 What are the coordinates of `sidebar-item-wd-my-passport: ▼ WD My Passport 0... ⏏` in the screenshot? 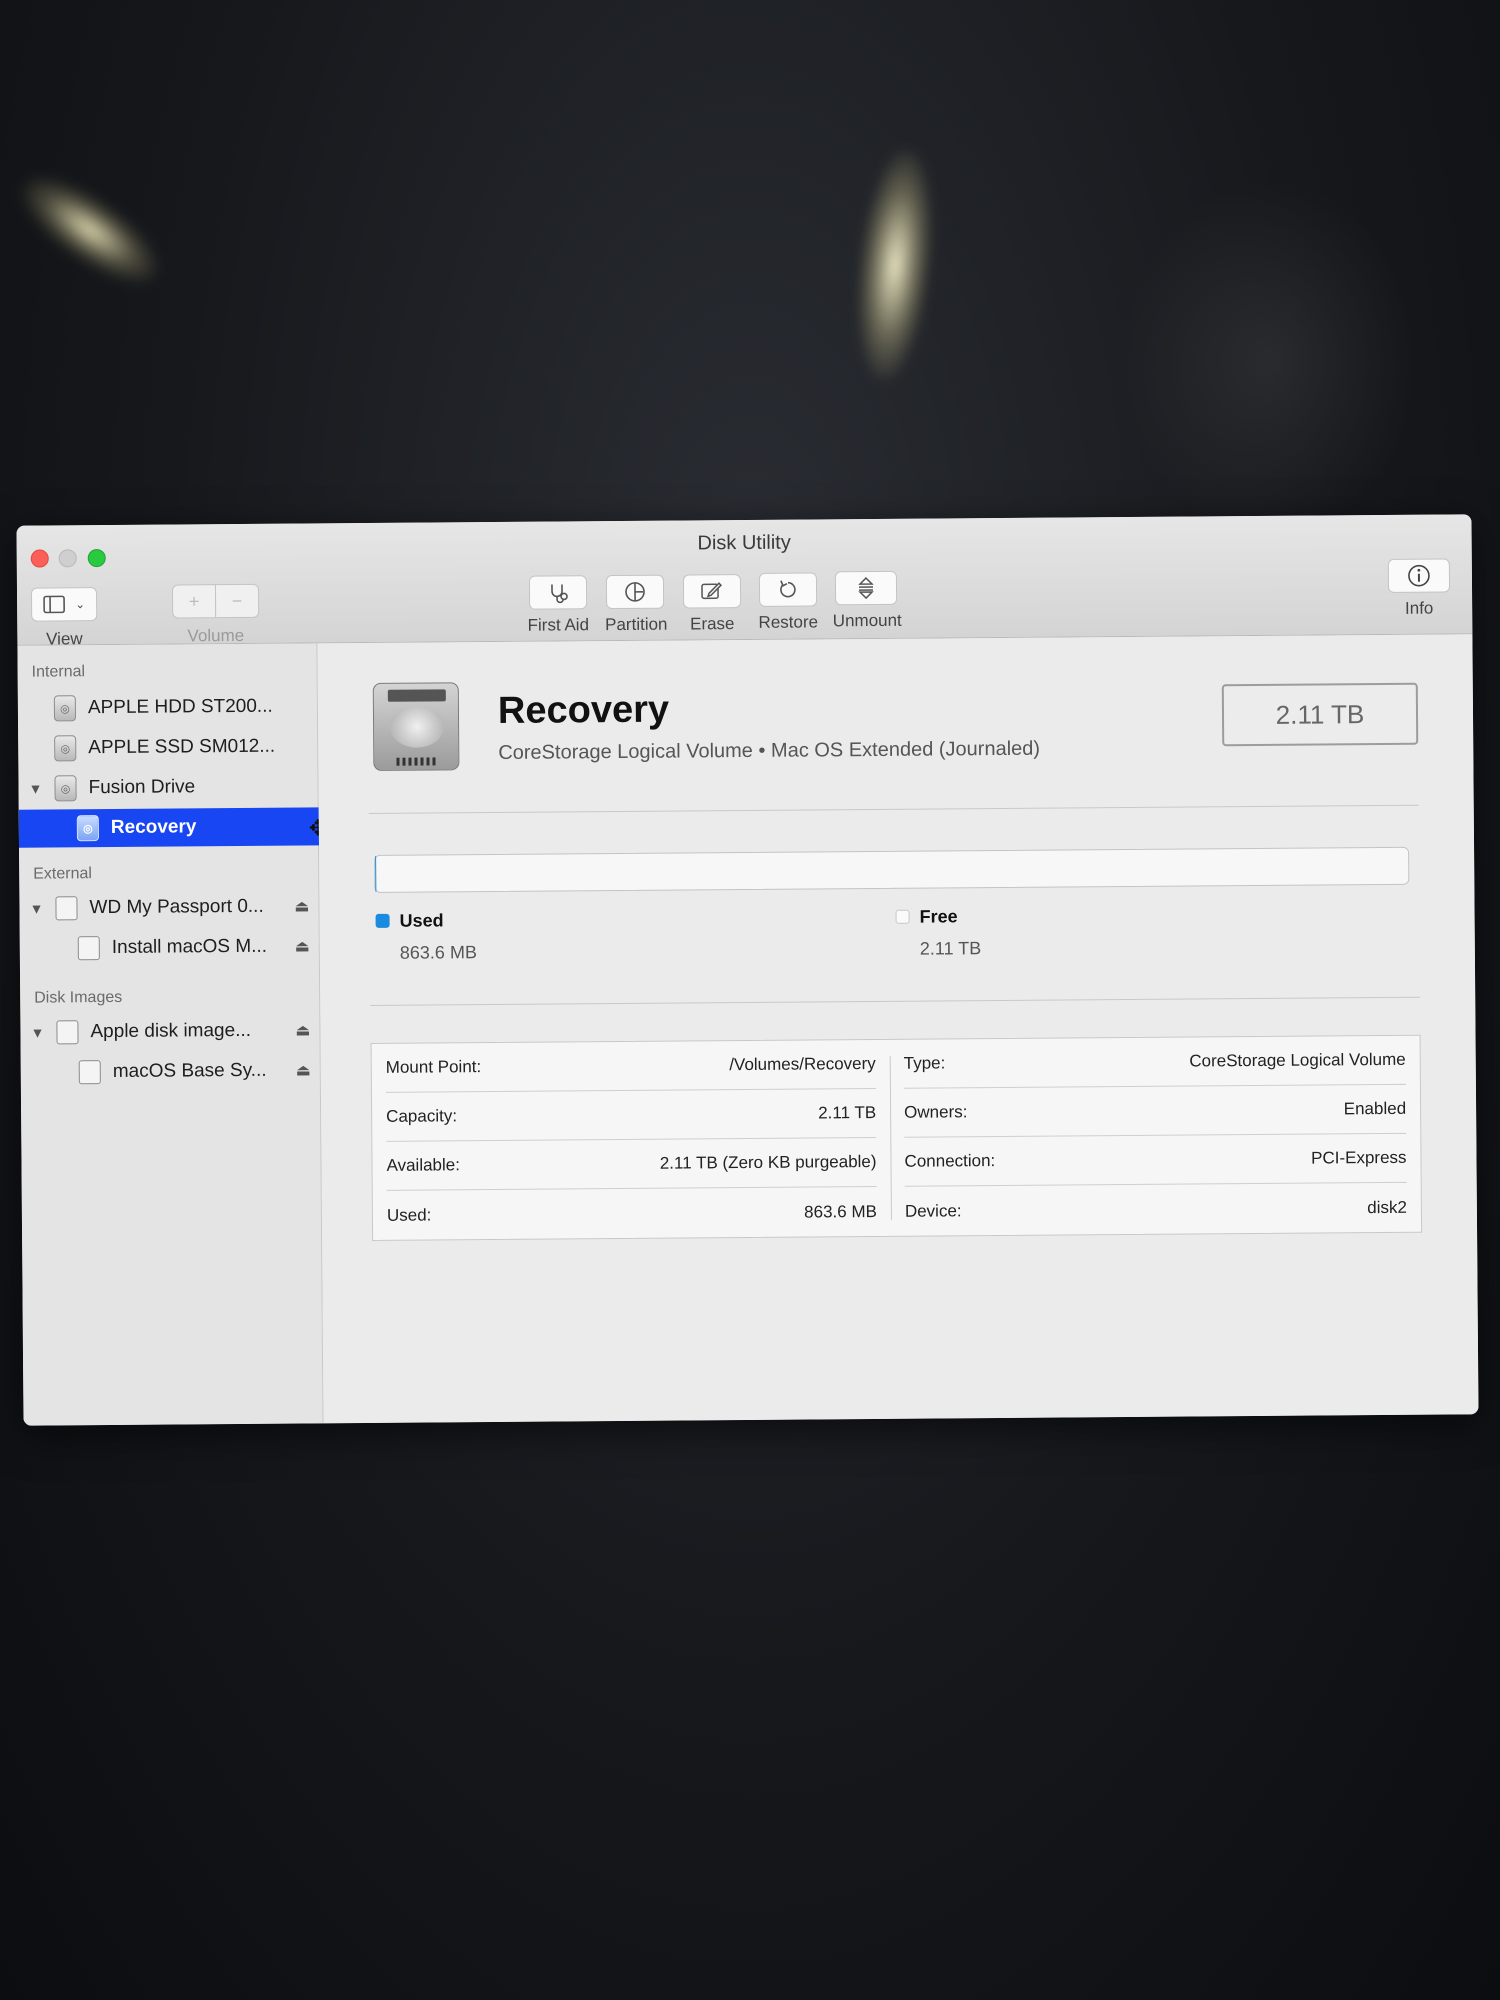 It's located at (169, 907).